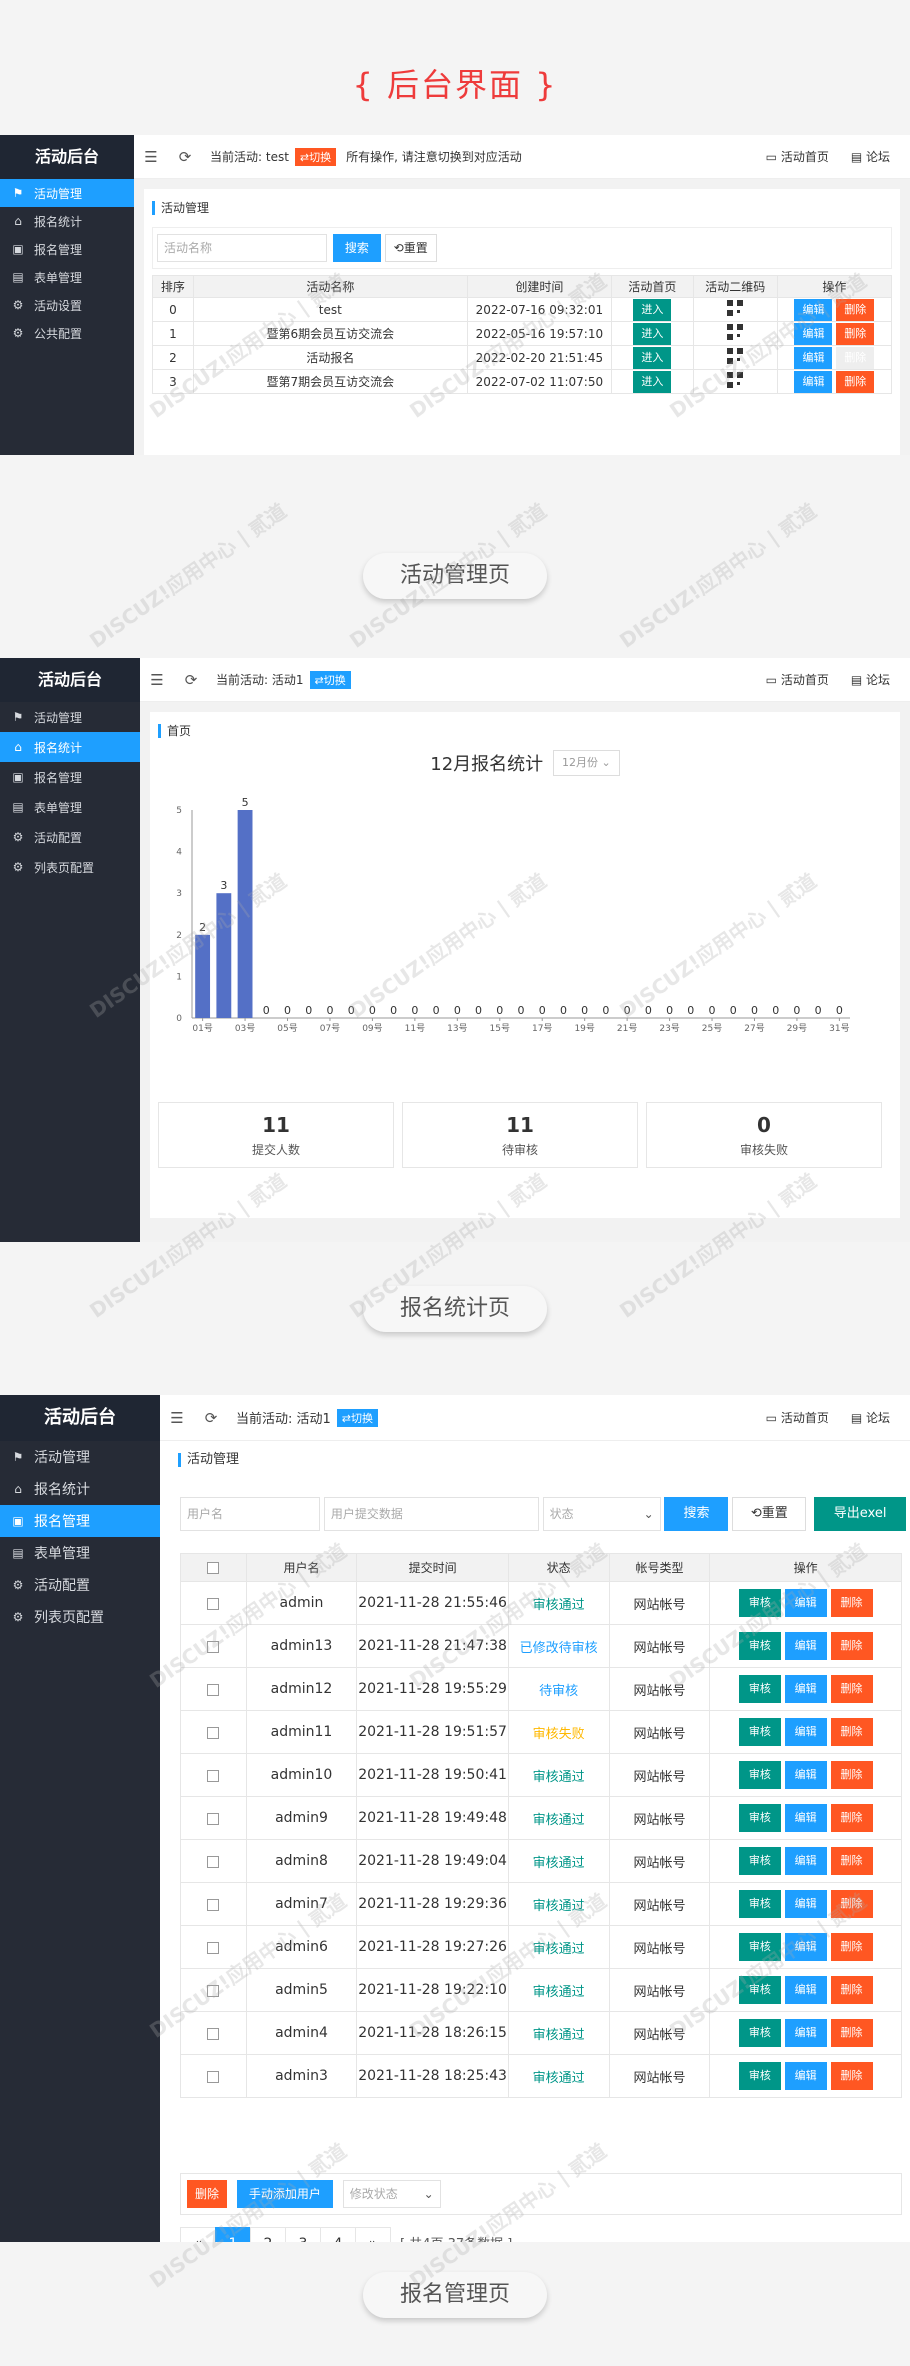  What do you see at coordinates (250, 1514) in the screenshot?
I see `username-input: 用户名` at bounding box center [250, 1514].